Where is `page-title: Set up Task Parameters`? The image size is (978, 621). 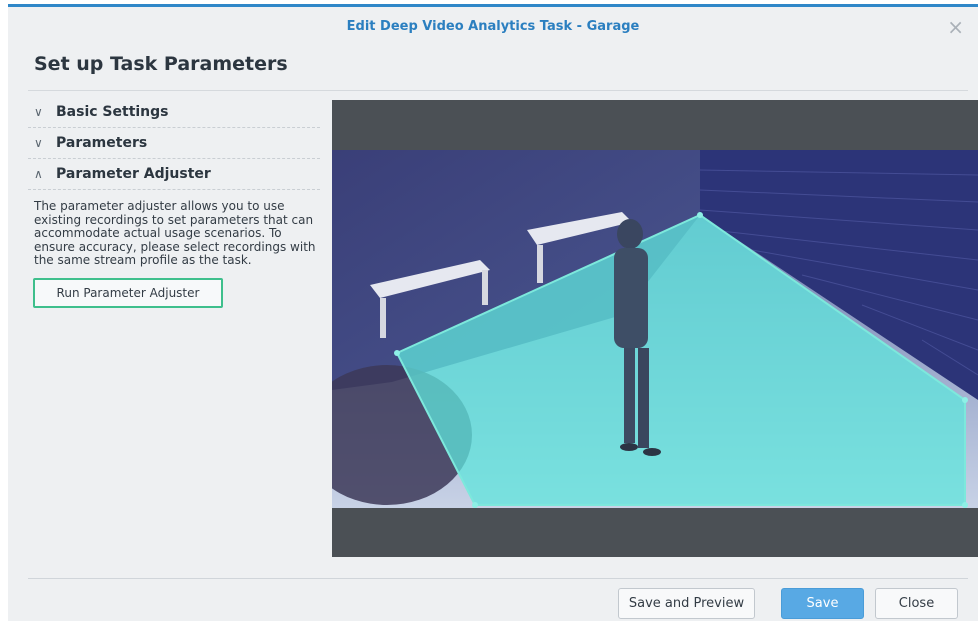 page-title: Set up Task Parameters is located at coordinates (161, 64).